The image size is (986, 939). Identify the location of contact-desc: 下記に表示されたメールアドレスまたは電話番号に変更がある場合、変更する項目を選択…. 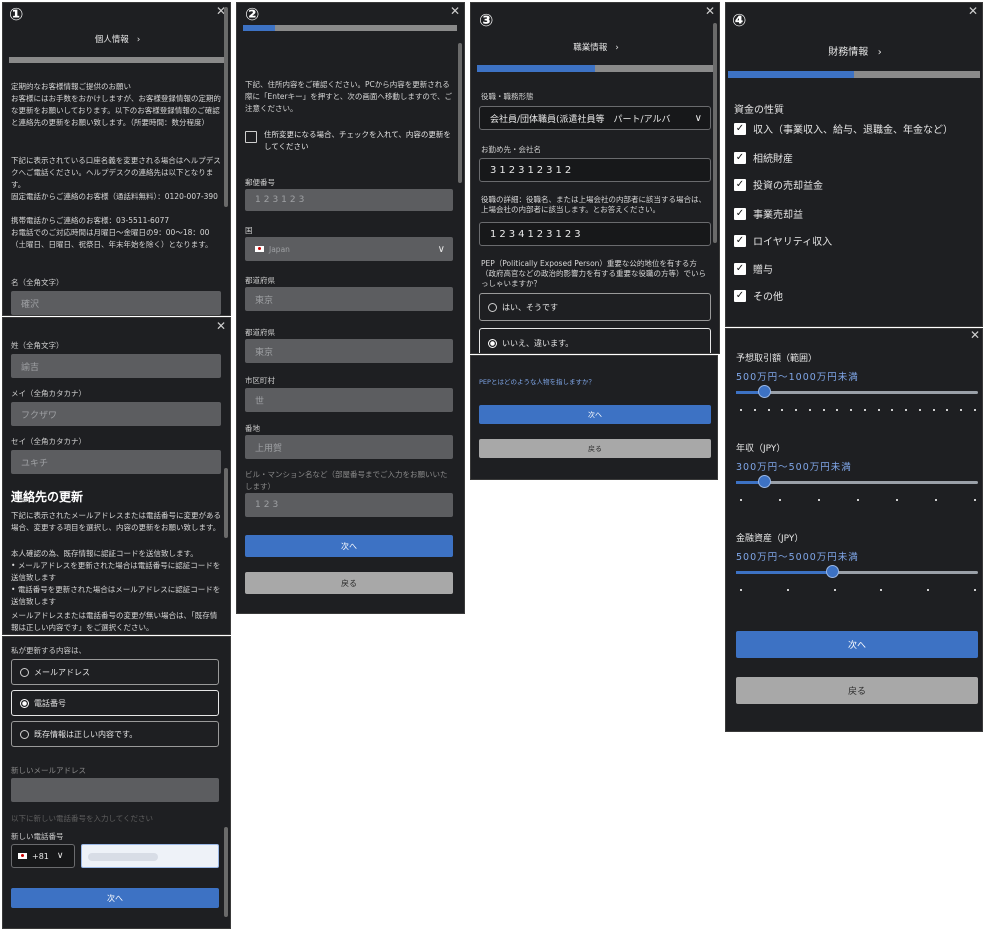
(116, 521).